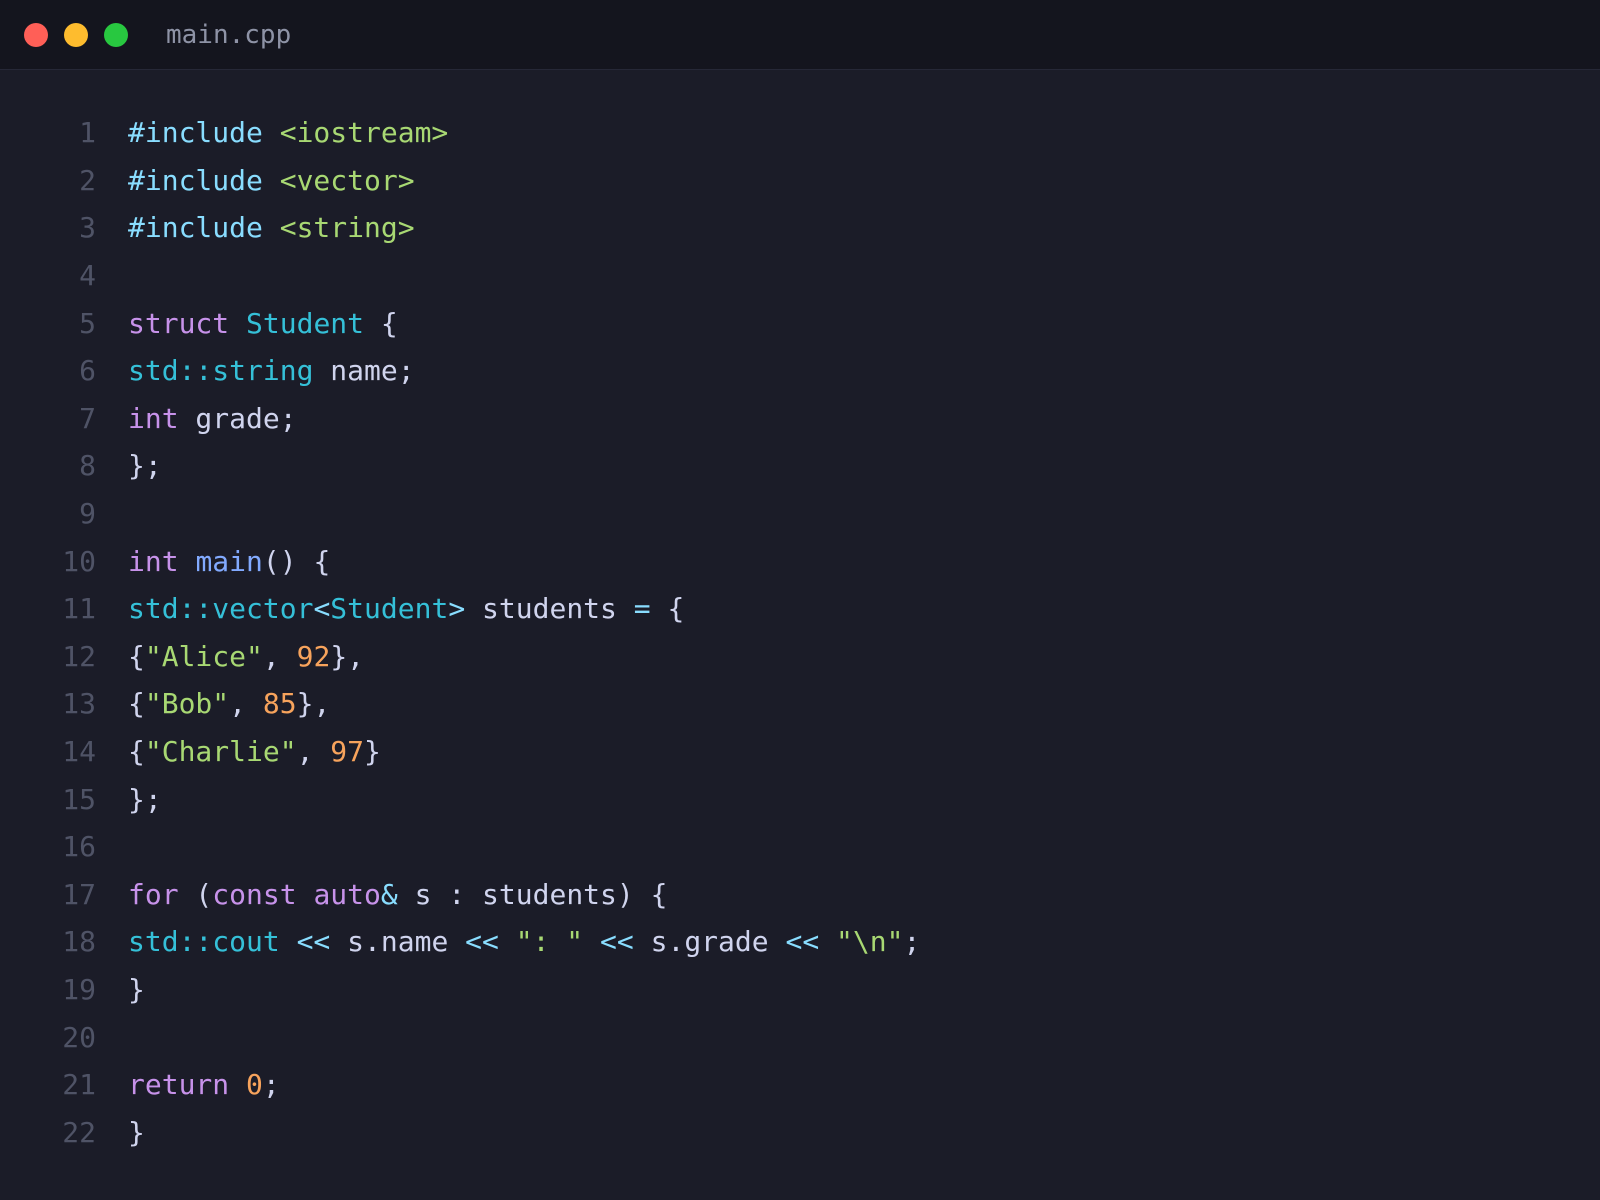 Image resolution: width=1600 pixels, height=1200 pixels. Describe the element at coordinates (87, 371) in the screenshot. I see `line-number: 6` at that location.